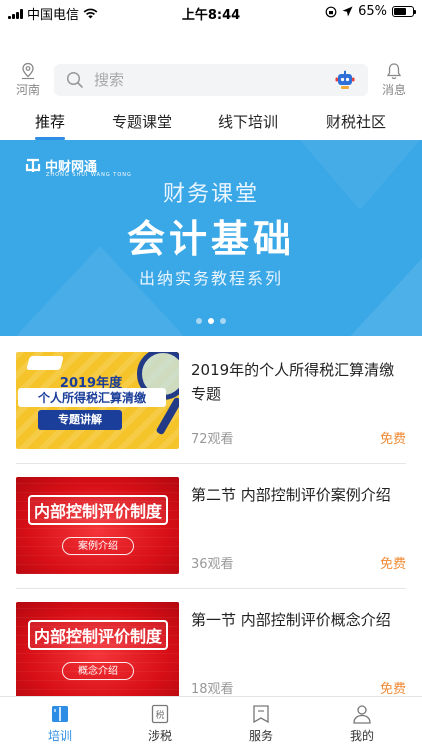 The width and height of the screenshot is (422, 750). What do you see at coordinates (60, 714) in the screenshot?
I see `book-icon` at bounding box center [60, 714].